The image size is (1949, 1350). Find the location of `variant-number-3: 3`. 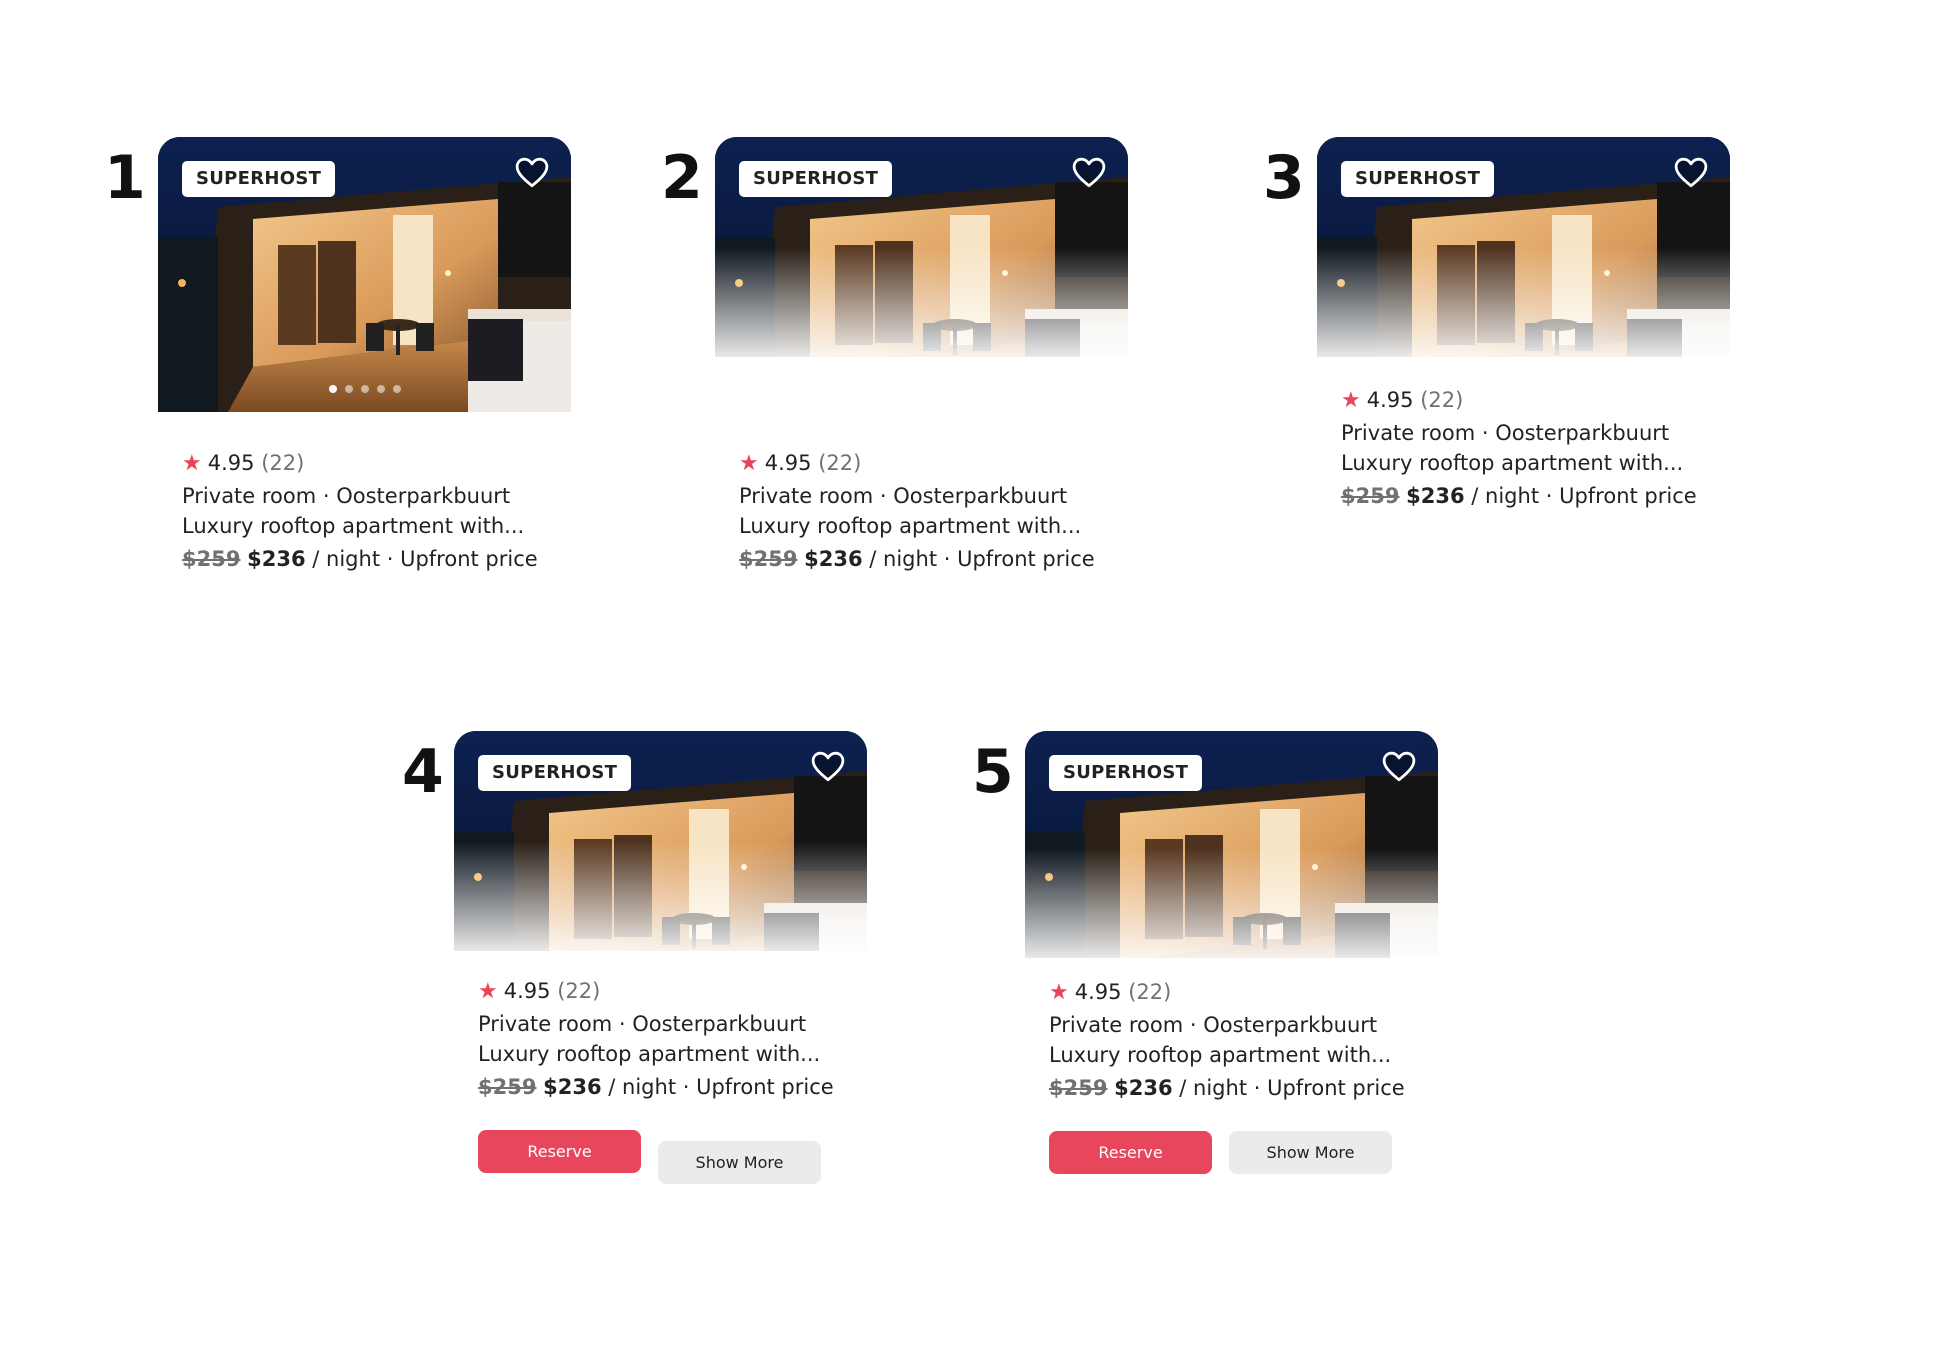

variant-number-3: 3 is located at coordinates (1284, 178).